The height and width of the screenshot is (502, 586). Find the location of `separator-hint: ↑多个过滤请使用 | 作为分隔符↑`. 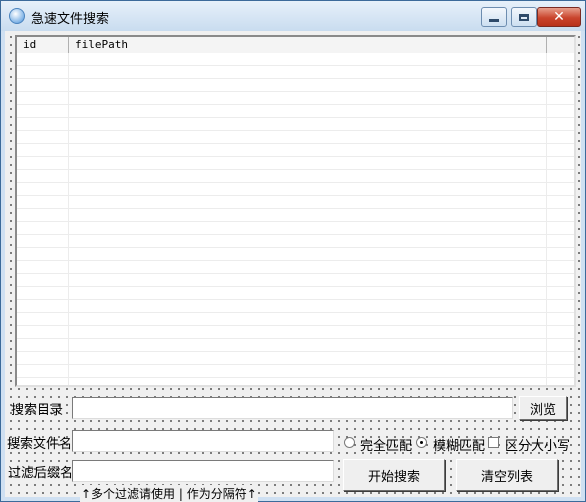

separator-hint: ↑多个过滤请使用 | 作为分隔符↑ is located at coordinates (169, 493).